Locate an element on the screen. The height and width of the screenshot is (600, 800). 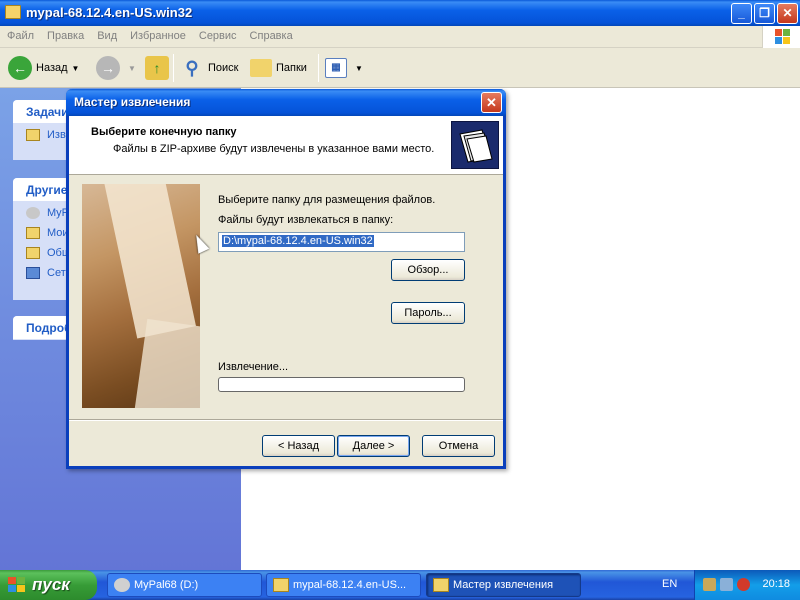
up-folder-icon: ↑ is located at coordinates (157, 68).